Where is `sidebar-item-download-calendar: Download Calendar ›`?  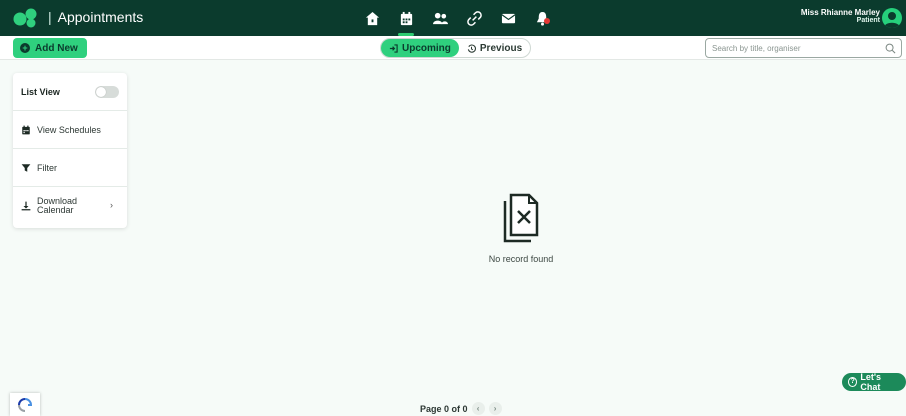
sidebar-item-download-calendar: Download Calendar › is located at coordinates (70, 206).